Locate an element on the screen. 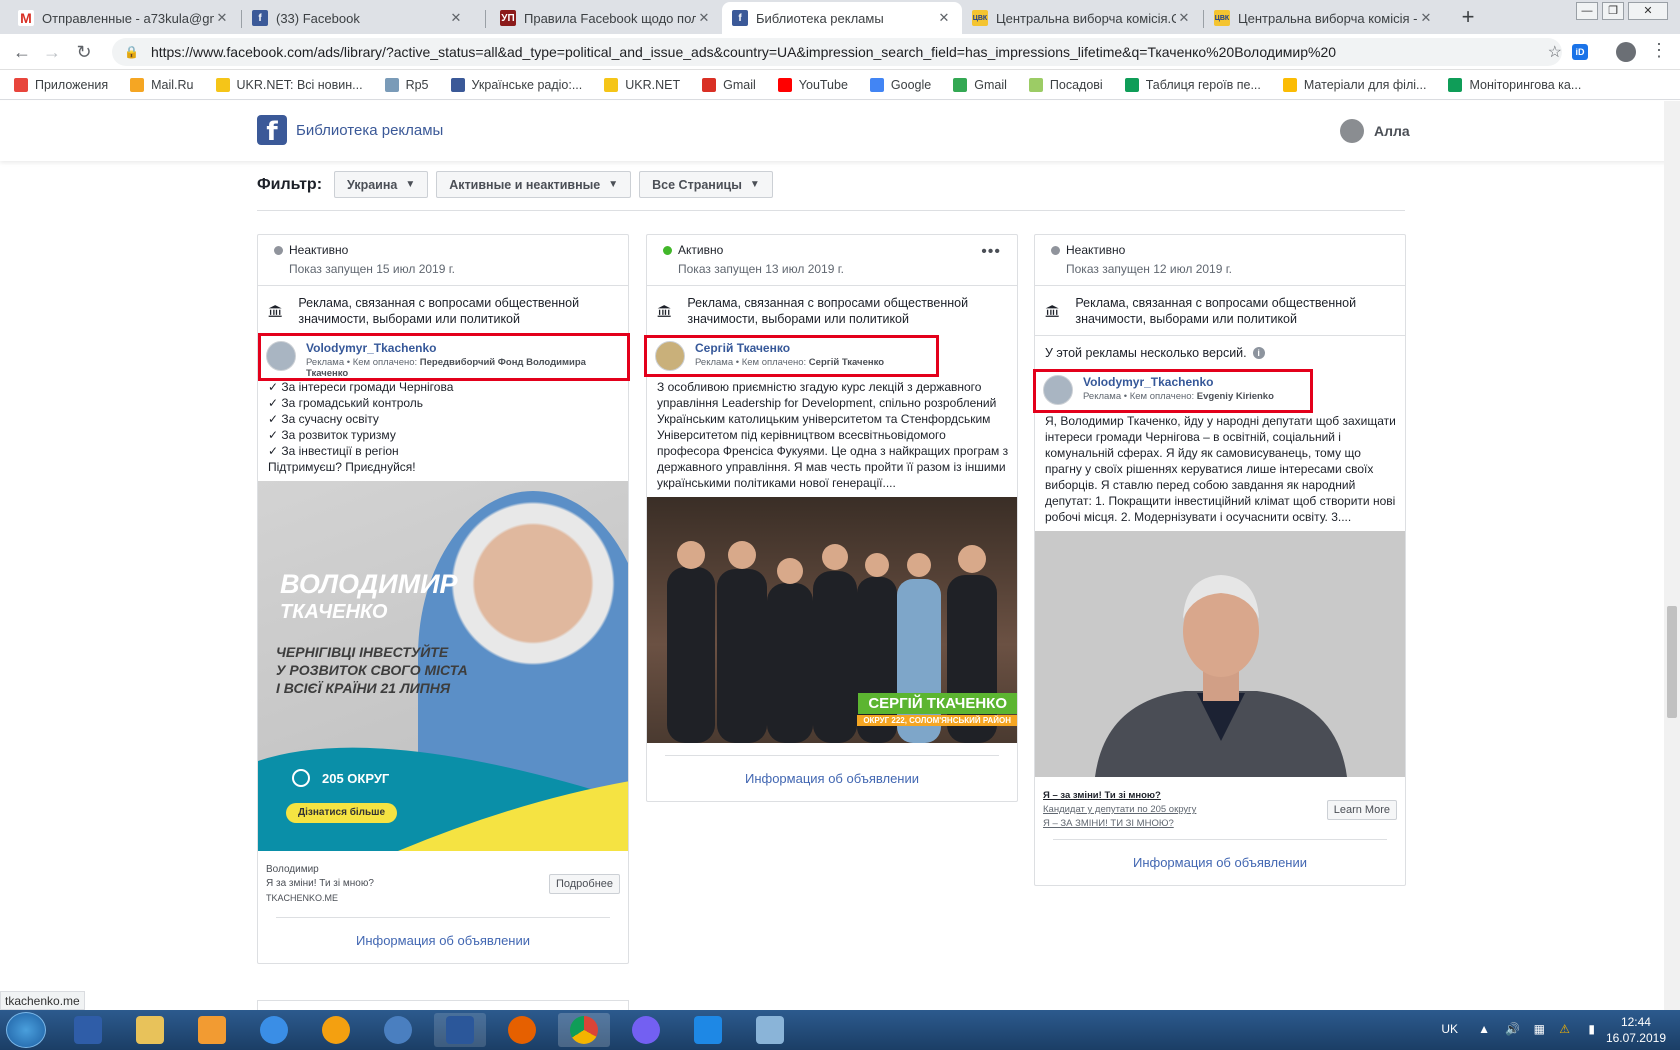 The width and height of the screenshot is (1680, 1050). network-icon: ▦ is located at coordinates (1539, 1029).